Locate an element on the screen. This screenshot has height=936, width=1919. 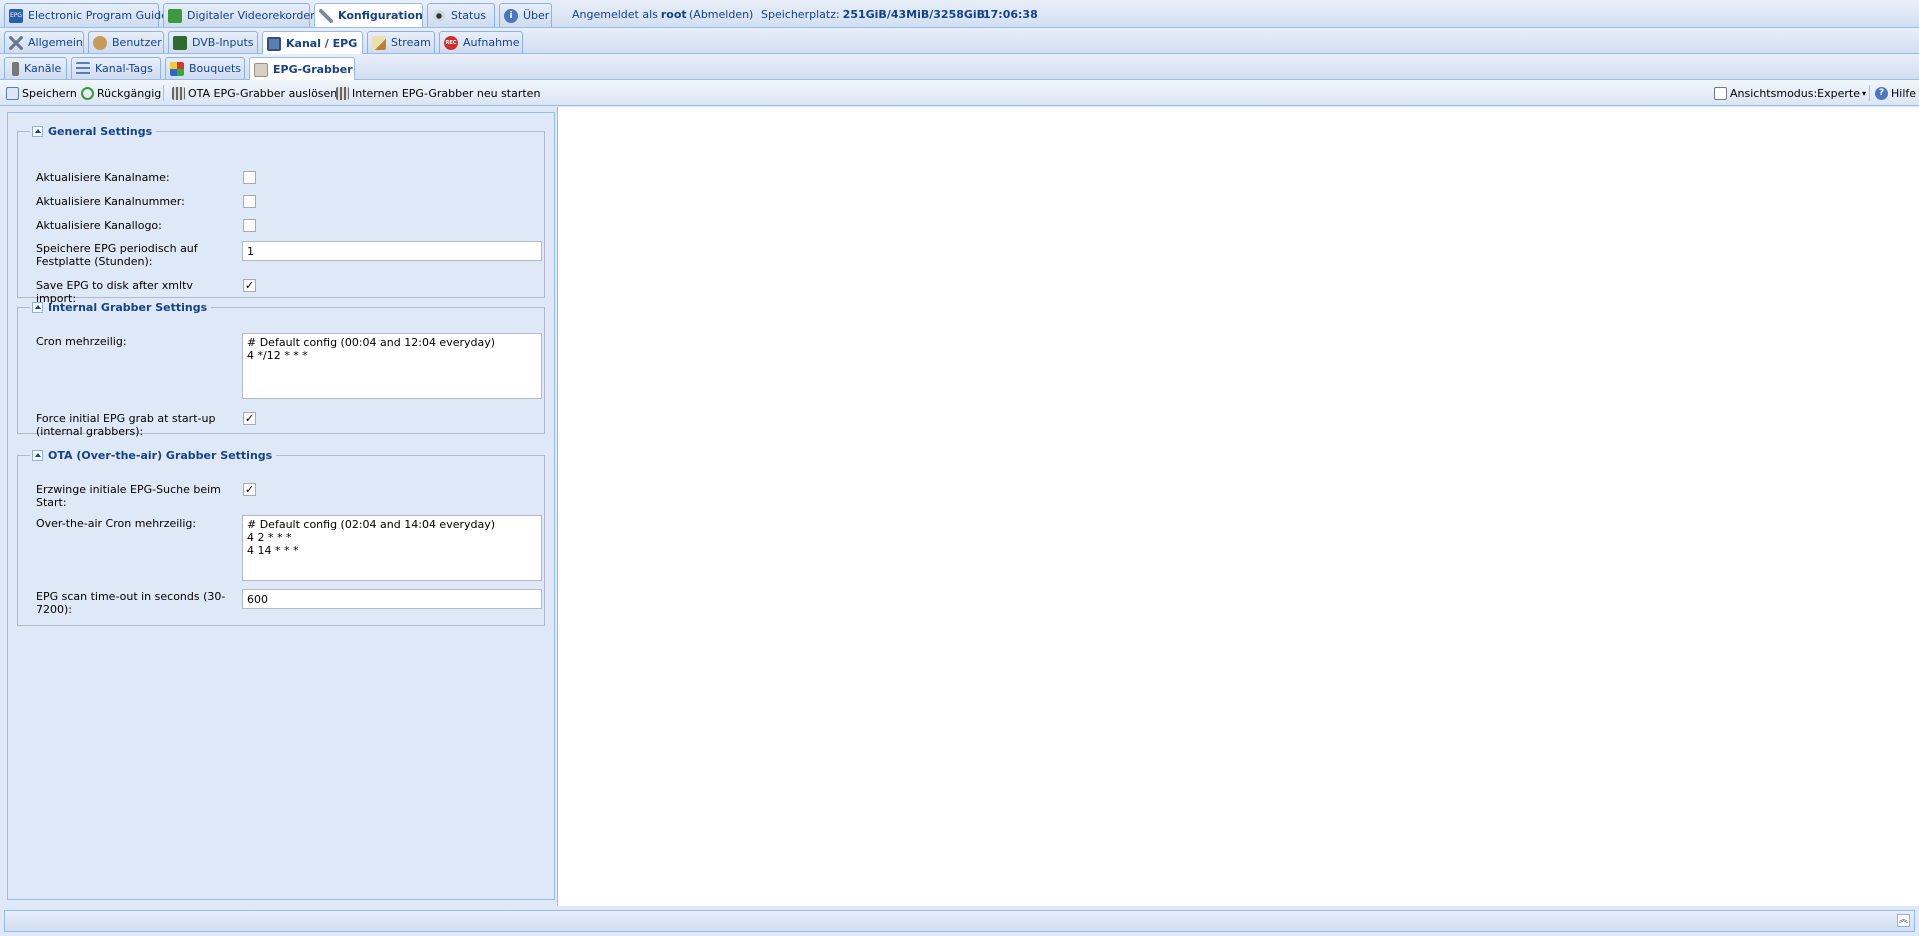
tab-status: Status is located at coordinates (461, 15).